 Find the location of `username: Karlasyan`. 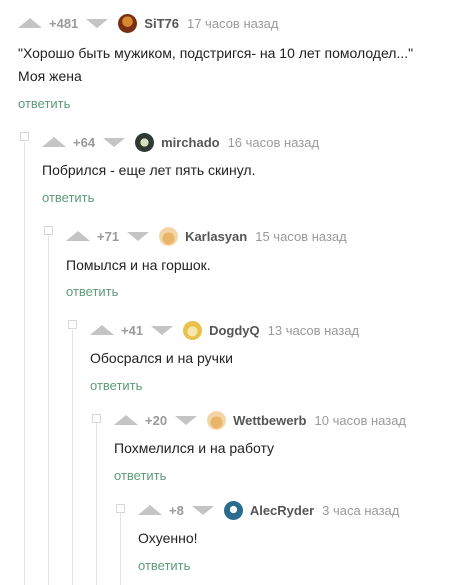

username: Karlasyan is located at coordinates (216, 236).